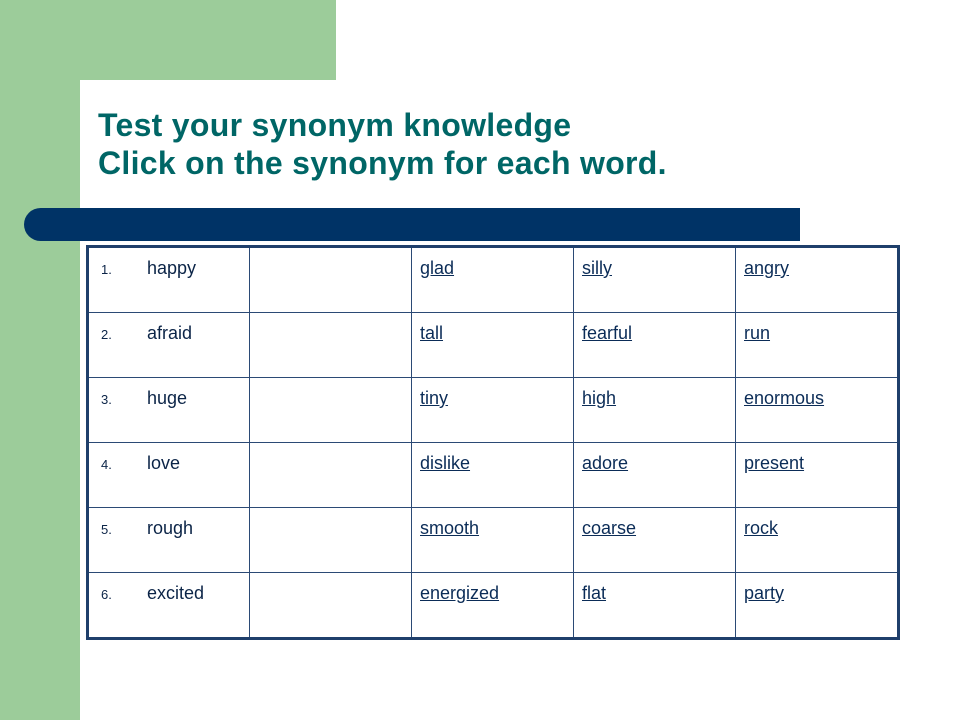 The height and width of the screenshot is (720, 960). Describe the element at coordinates (654, 345) in the screenshot. I see `option-cell: fearful` at that location.